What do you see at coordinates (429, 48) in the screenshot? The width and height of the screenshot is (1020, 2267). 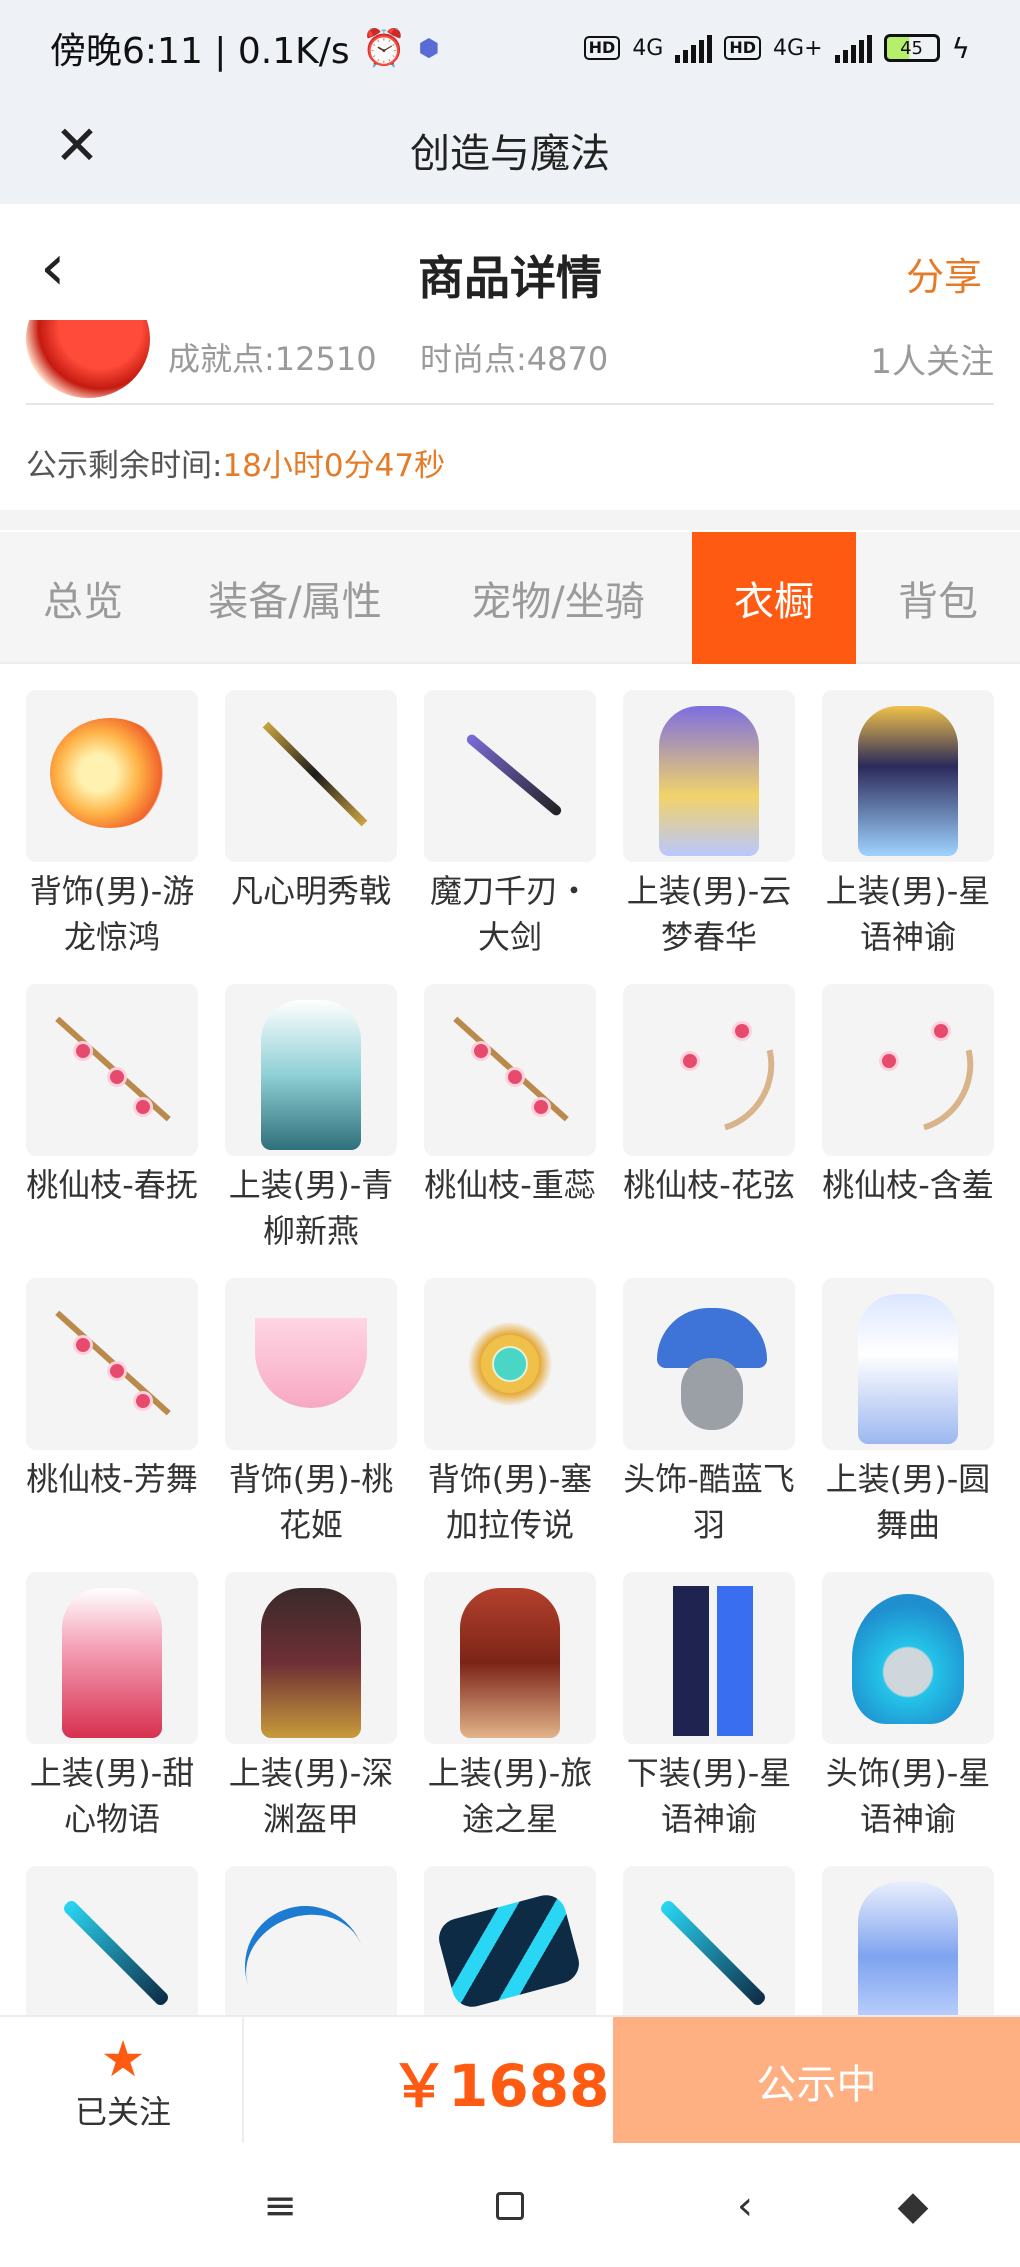 I see `app-notification-icon: ⬢` at bounding box center [429, 48].